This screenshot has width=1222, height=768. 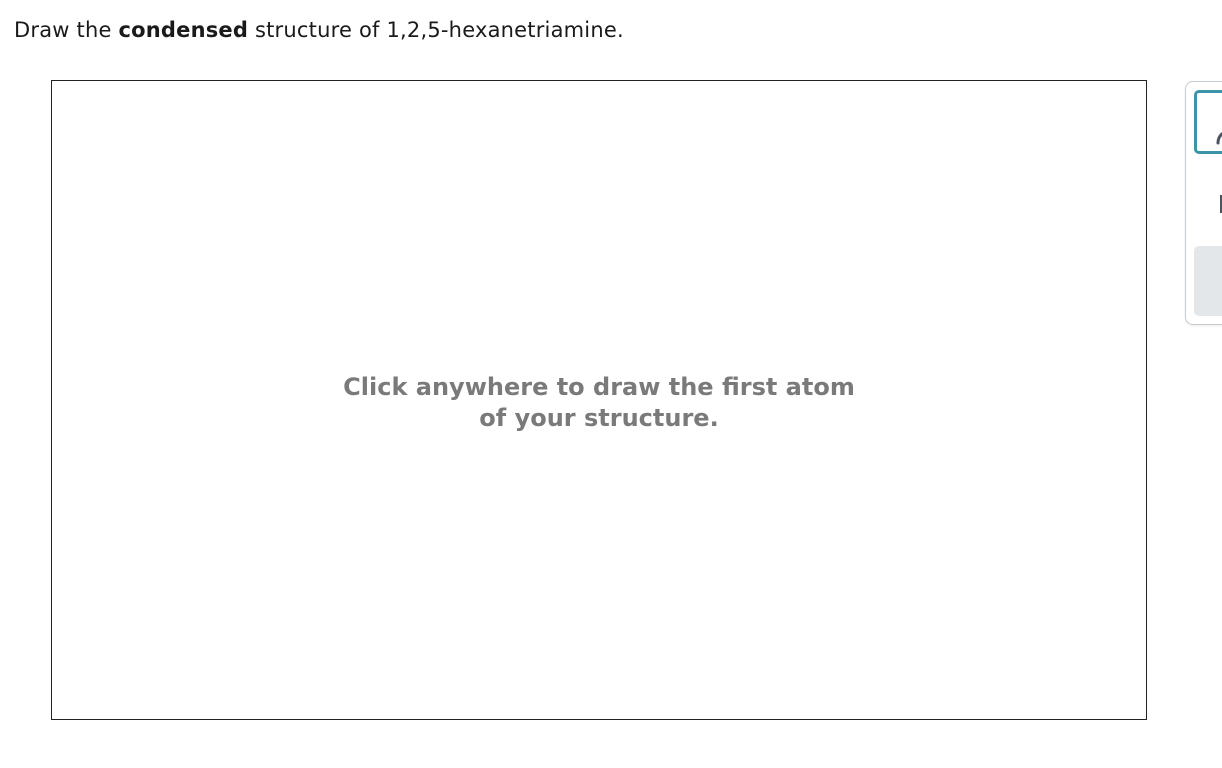 I want to click on question-prefix: Draw the, so click(x=66, y=30).